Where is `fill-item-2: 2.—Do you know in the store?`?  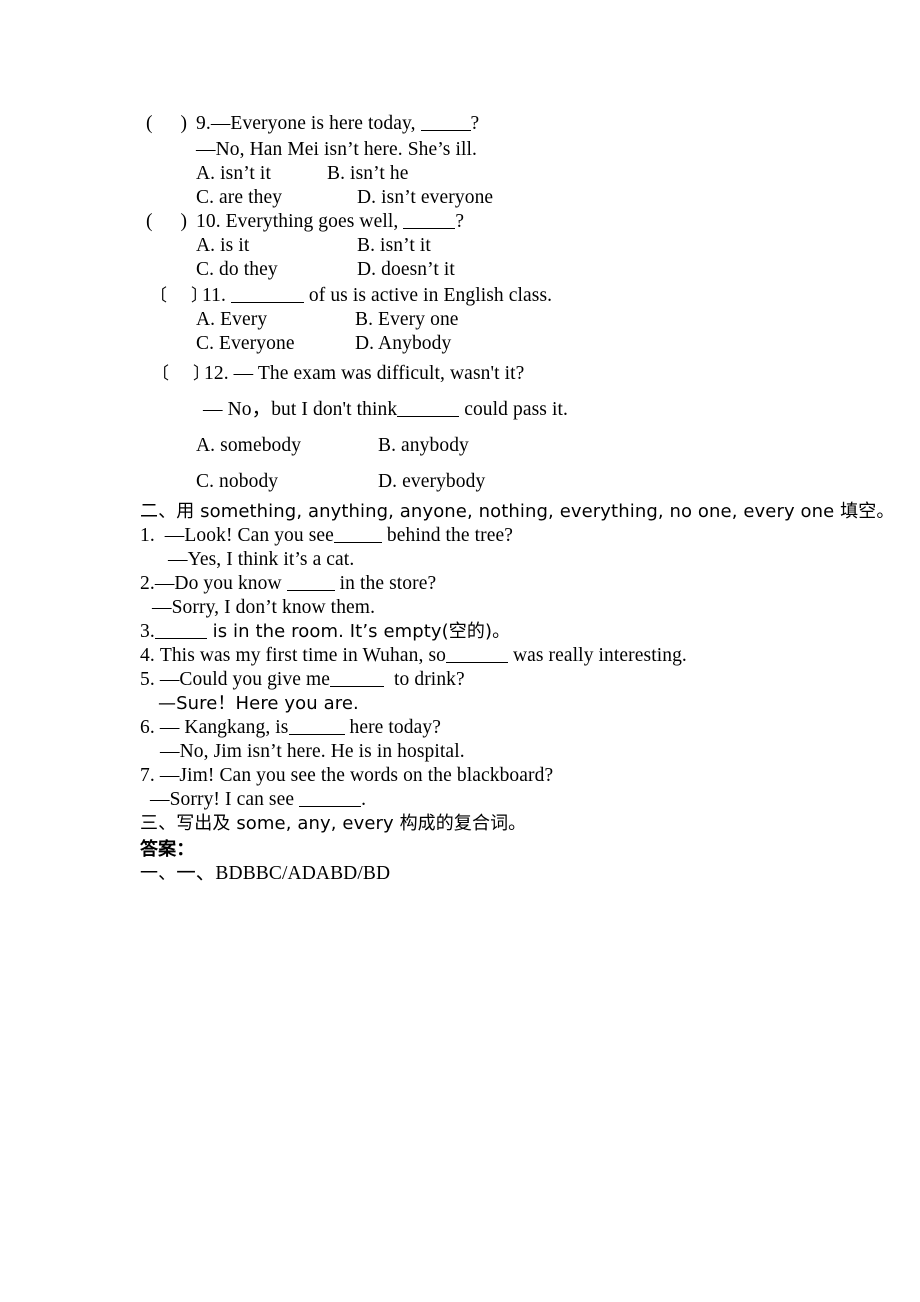 fill-item-2: 2.—Do you know in the store? is located at coordinates (288, 584).